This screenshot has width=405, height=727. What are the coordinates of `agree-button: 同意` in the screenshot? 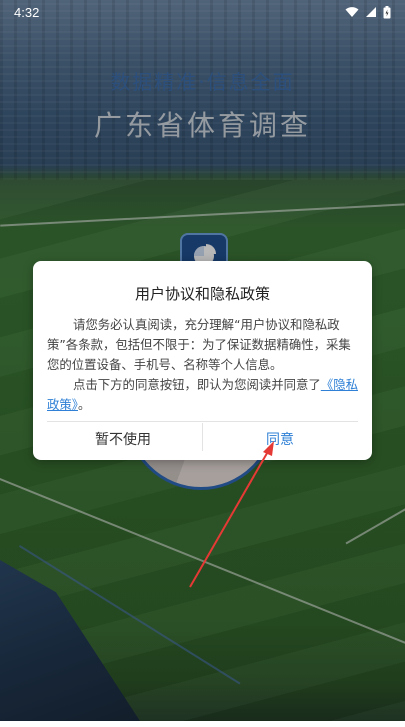 It's located at (280, 439).